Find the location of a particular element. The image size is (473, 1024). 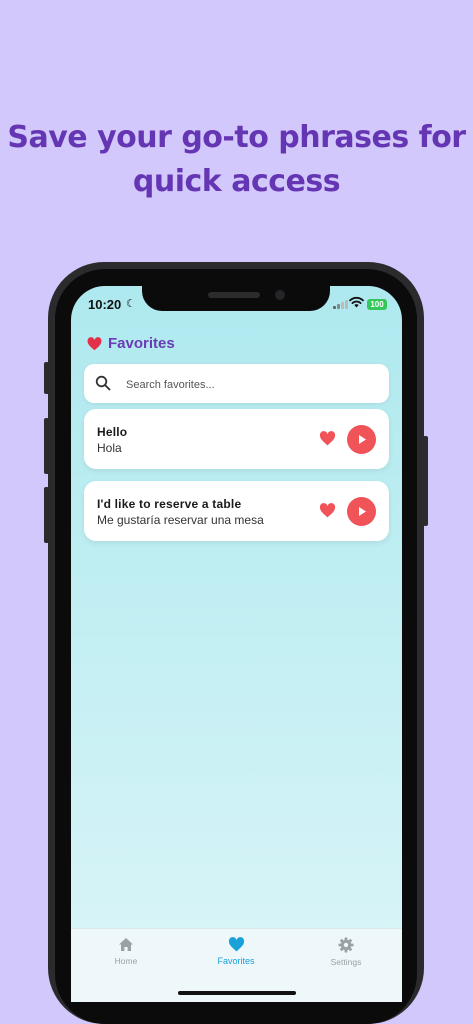

status-time: 10:20 is located at coordinates (105, 304).